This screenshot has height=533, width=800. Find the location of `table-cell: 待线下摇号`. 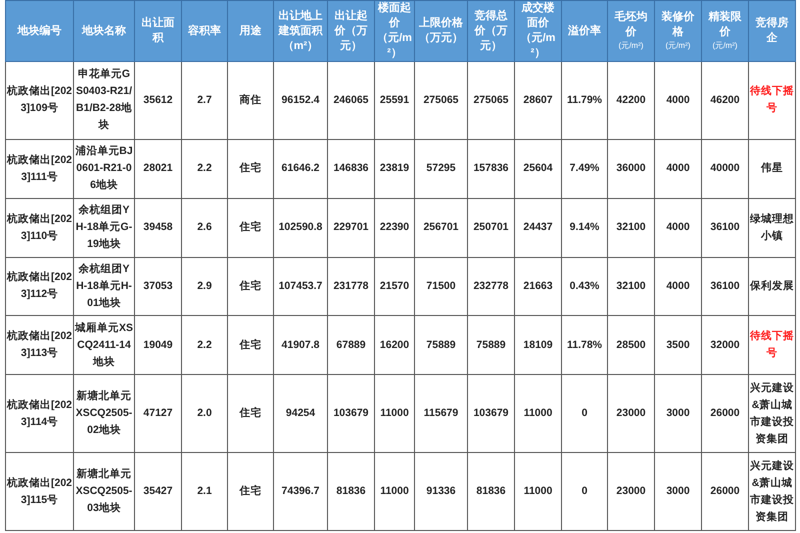

table-cell: 待线下摇号 is located at coordinates (772, 345).